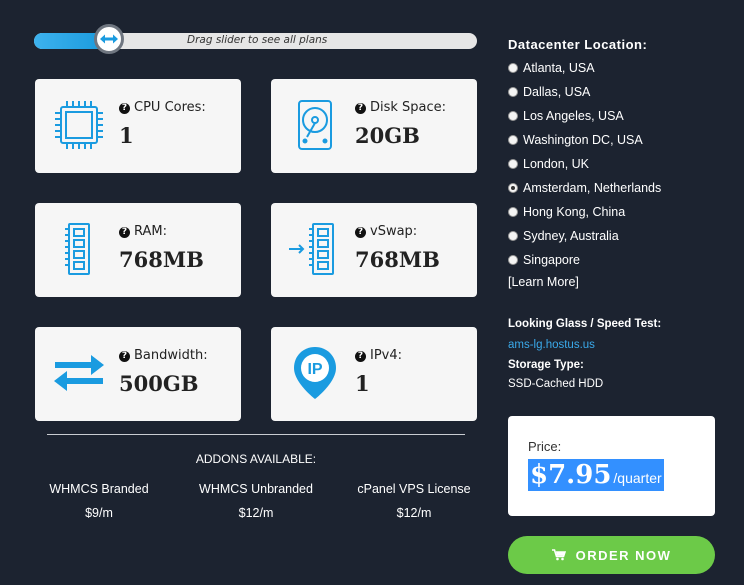 This screenshot has width=744, height=585. Describe the element at coordinates (256, 459) in the screenshot. I see `addons-title: ADDONS AVAILABLE:` at that location.